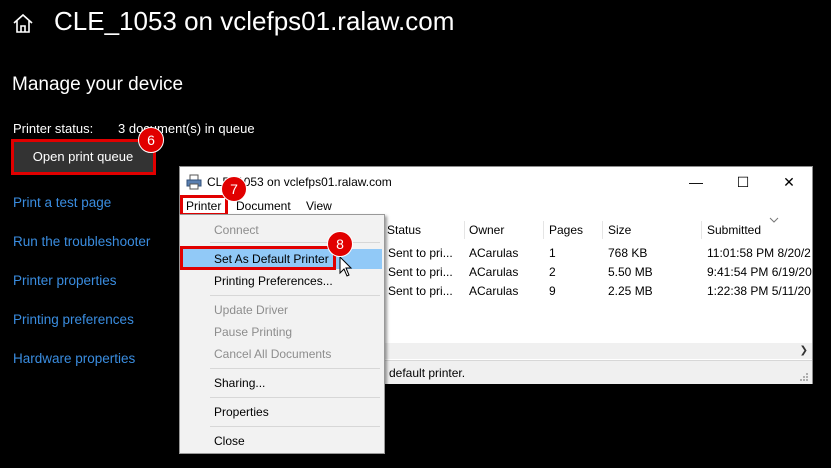 The width and height of the screenshot is (831, 468). Describe the element at coordinates (204, 205) in the screenshot. I see `highlight-box-printer-menu` at that location.